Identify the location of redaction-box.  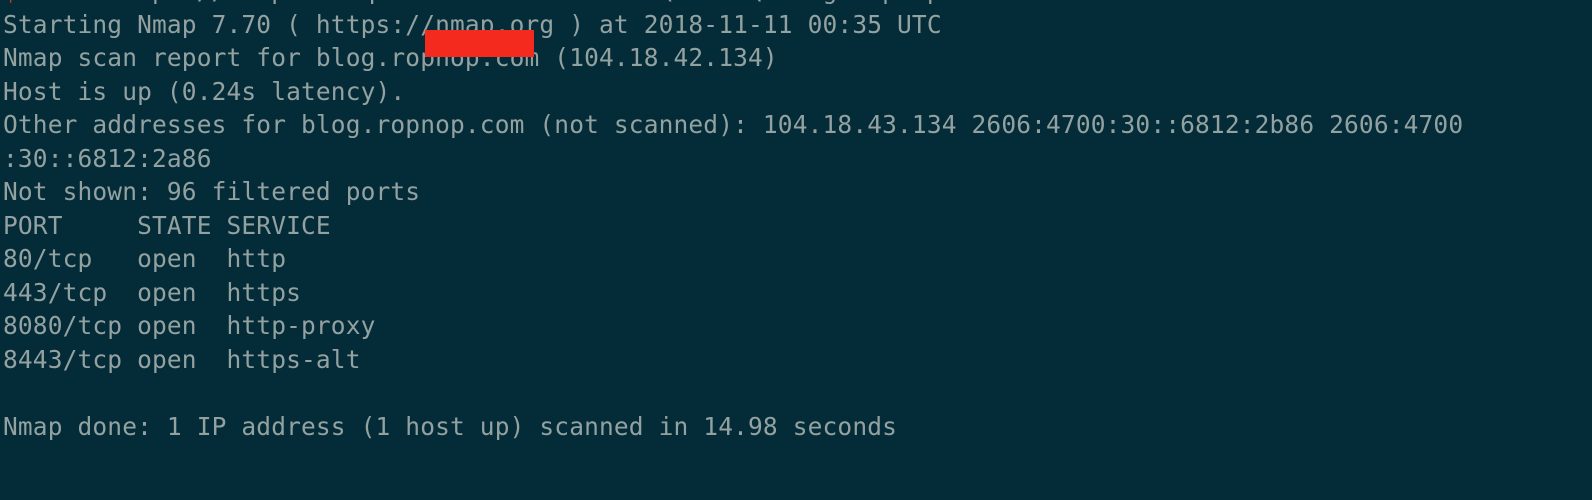
(479, 43).